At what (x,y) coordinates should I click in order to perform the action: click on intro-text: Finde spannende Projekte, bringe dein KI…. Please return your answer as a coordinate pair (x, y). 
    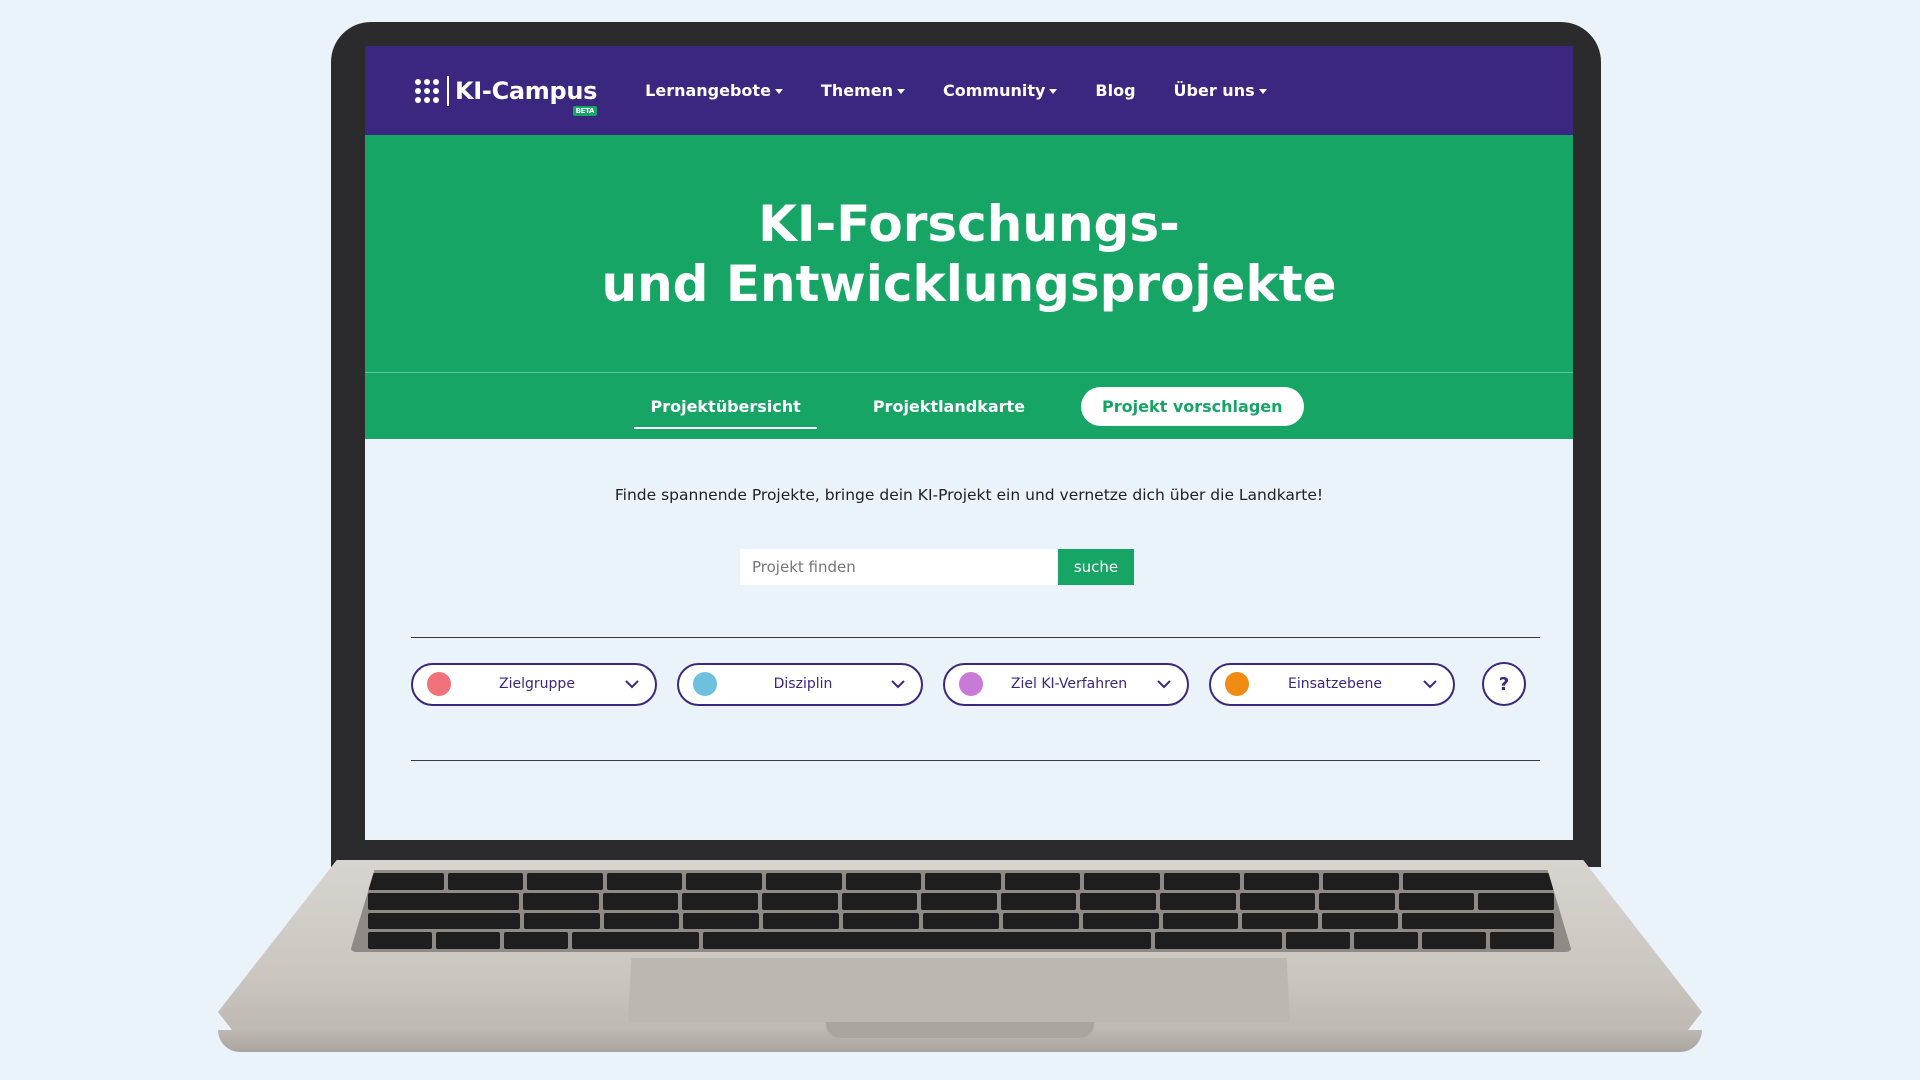
    Looking at the image, I should click on (969, 495).